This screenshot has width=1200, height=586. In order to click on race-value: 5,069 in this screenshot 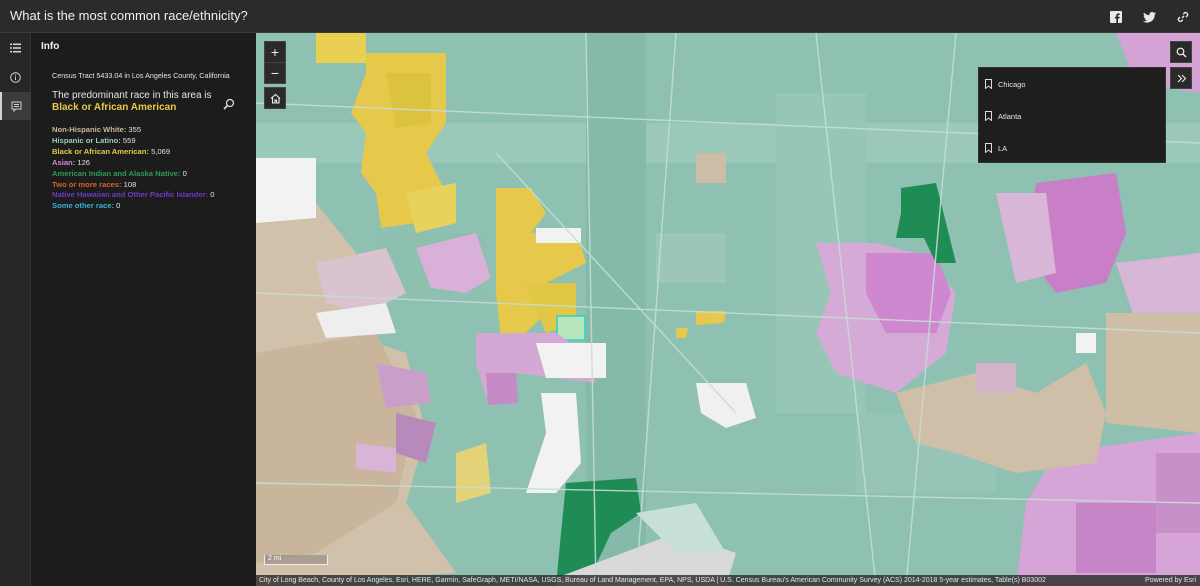, I will do `click(161, 151)`.